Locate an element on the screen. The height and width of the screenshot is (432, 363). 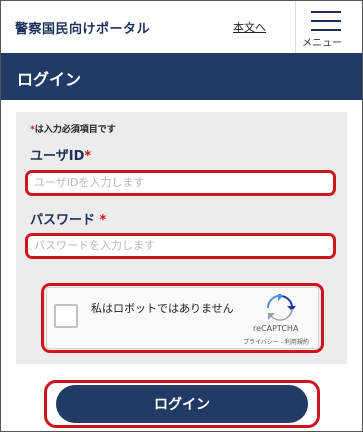
recaptcha-brand: reCAPTCHA is located at coordinates (276, 328).